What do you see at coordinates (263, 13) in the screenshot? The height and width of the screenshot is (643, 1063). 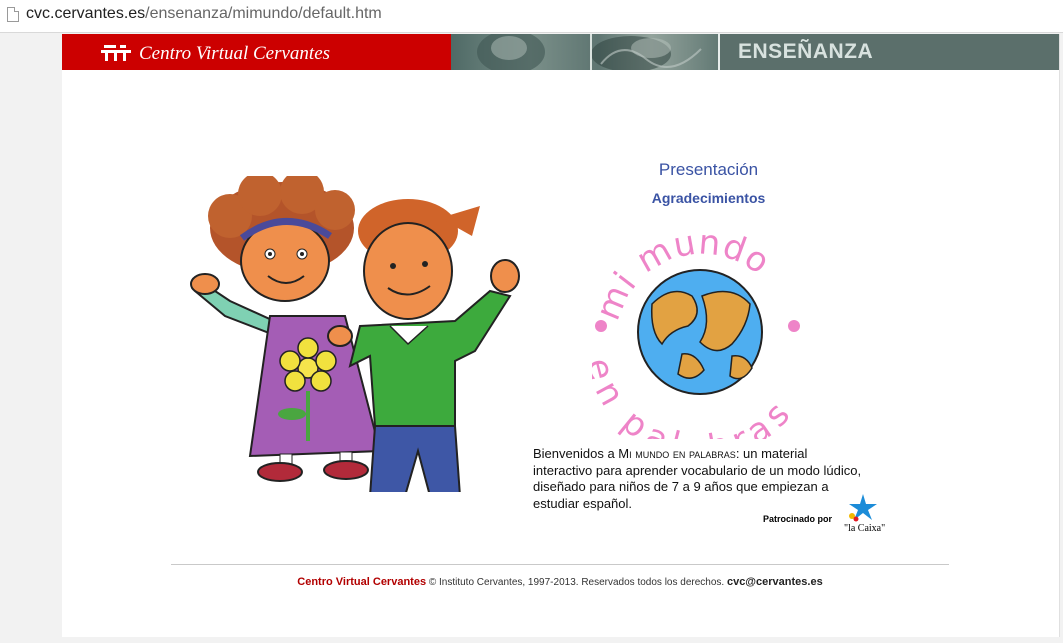 I see `url-path: /ensenanza/mimundo/default.htm` at bounding box center [263, 13].